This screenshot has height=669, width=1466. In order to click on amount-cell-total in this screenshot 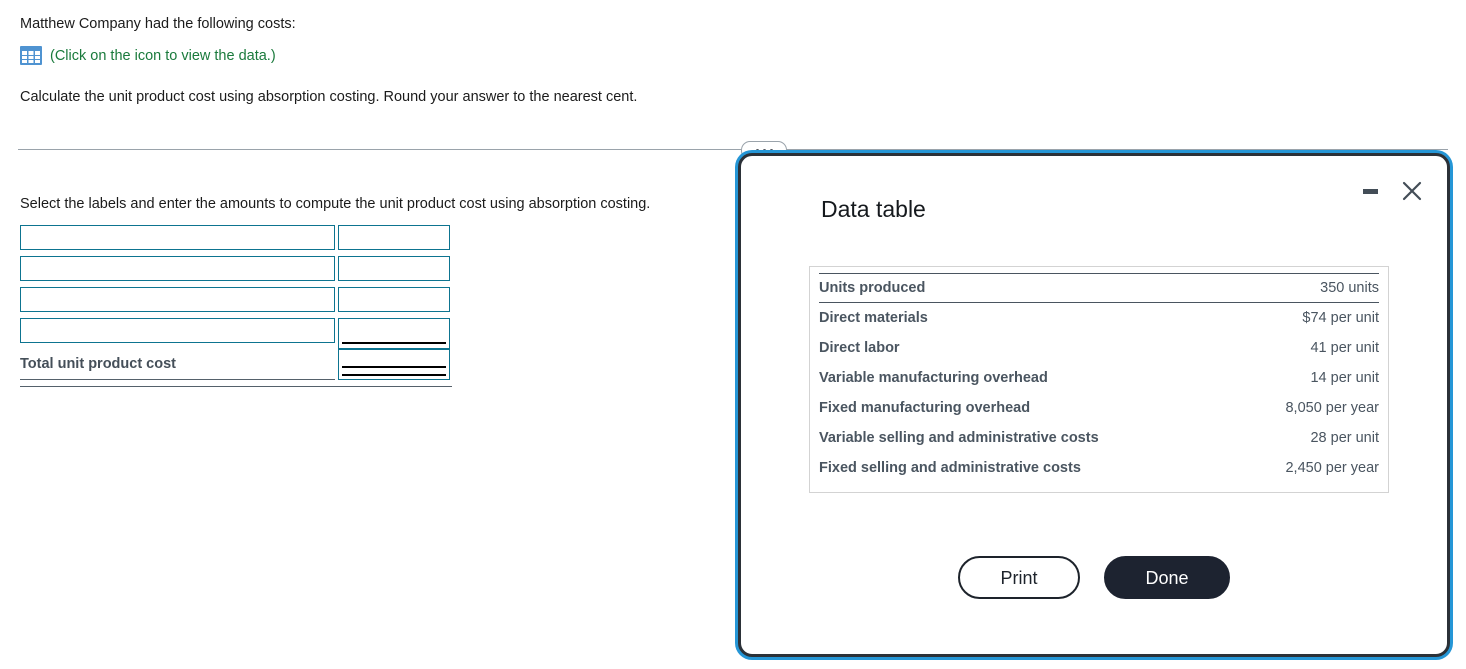, I will do `click(394, 364)`.